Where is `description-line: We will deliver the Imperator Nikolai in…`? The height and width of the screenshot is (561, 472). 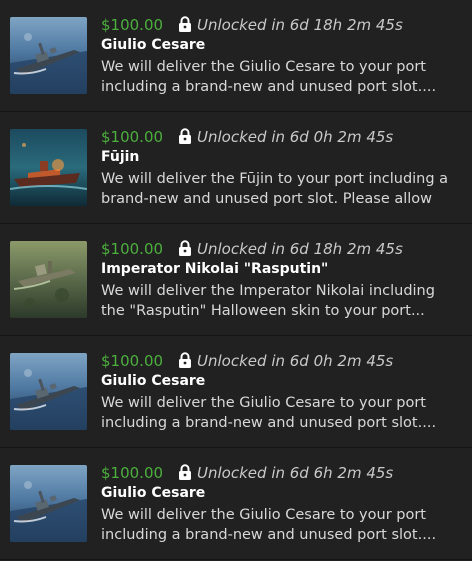
description-line: We will deliver the Imperator Nikolai in… is located at coordinates (268, 291).